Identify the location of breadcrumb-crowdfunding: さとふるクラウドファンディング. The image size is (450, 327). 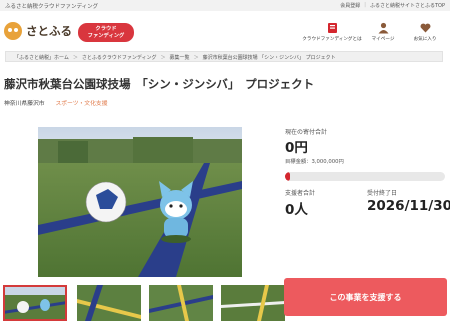
(119, 57).